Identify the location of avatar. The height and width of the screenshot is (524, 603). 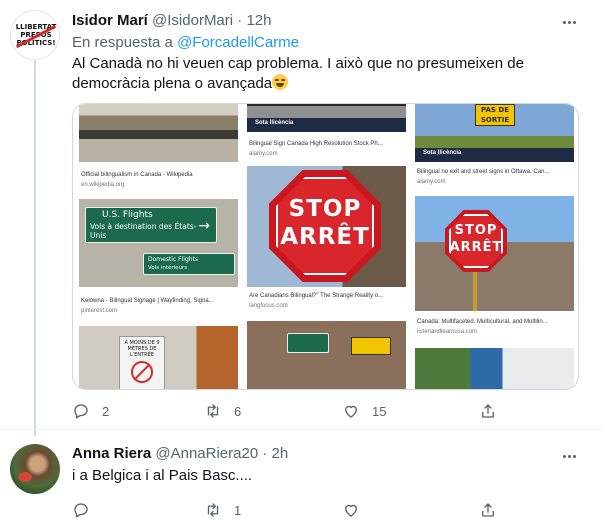
(35, 469).